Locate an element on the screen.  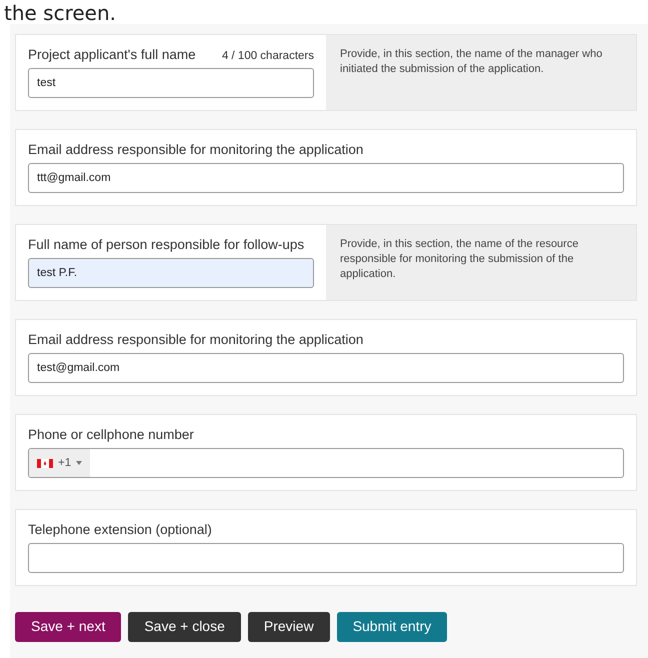
field-label: Full name of person responsible for follow-ups is located at coordinates (166, 244).